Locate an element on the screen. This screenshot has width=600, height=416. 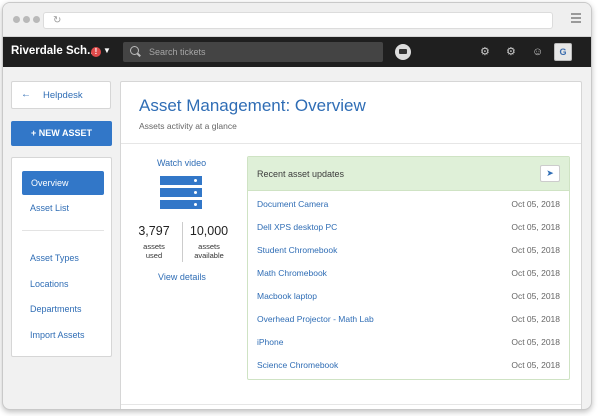
server-icon is located at coordinates (181, 194).